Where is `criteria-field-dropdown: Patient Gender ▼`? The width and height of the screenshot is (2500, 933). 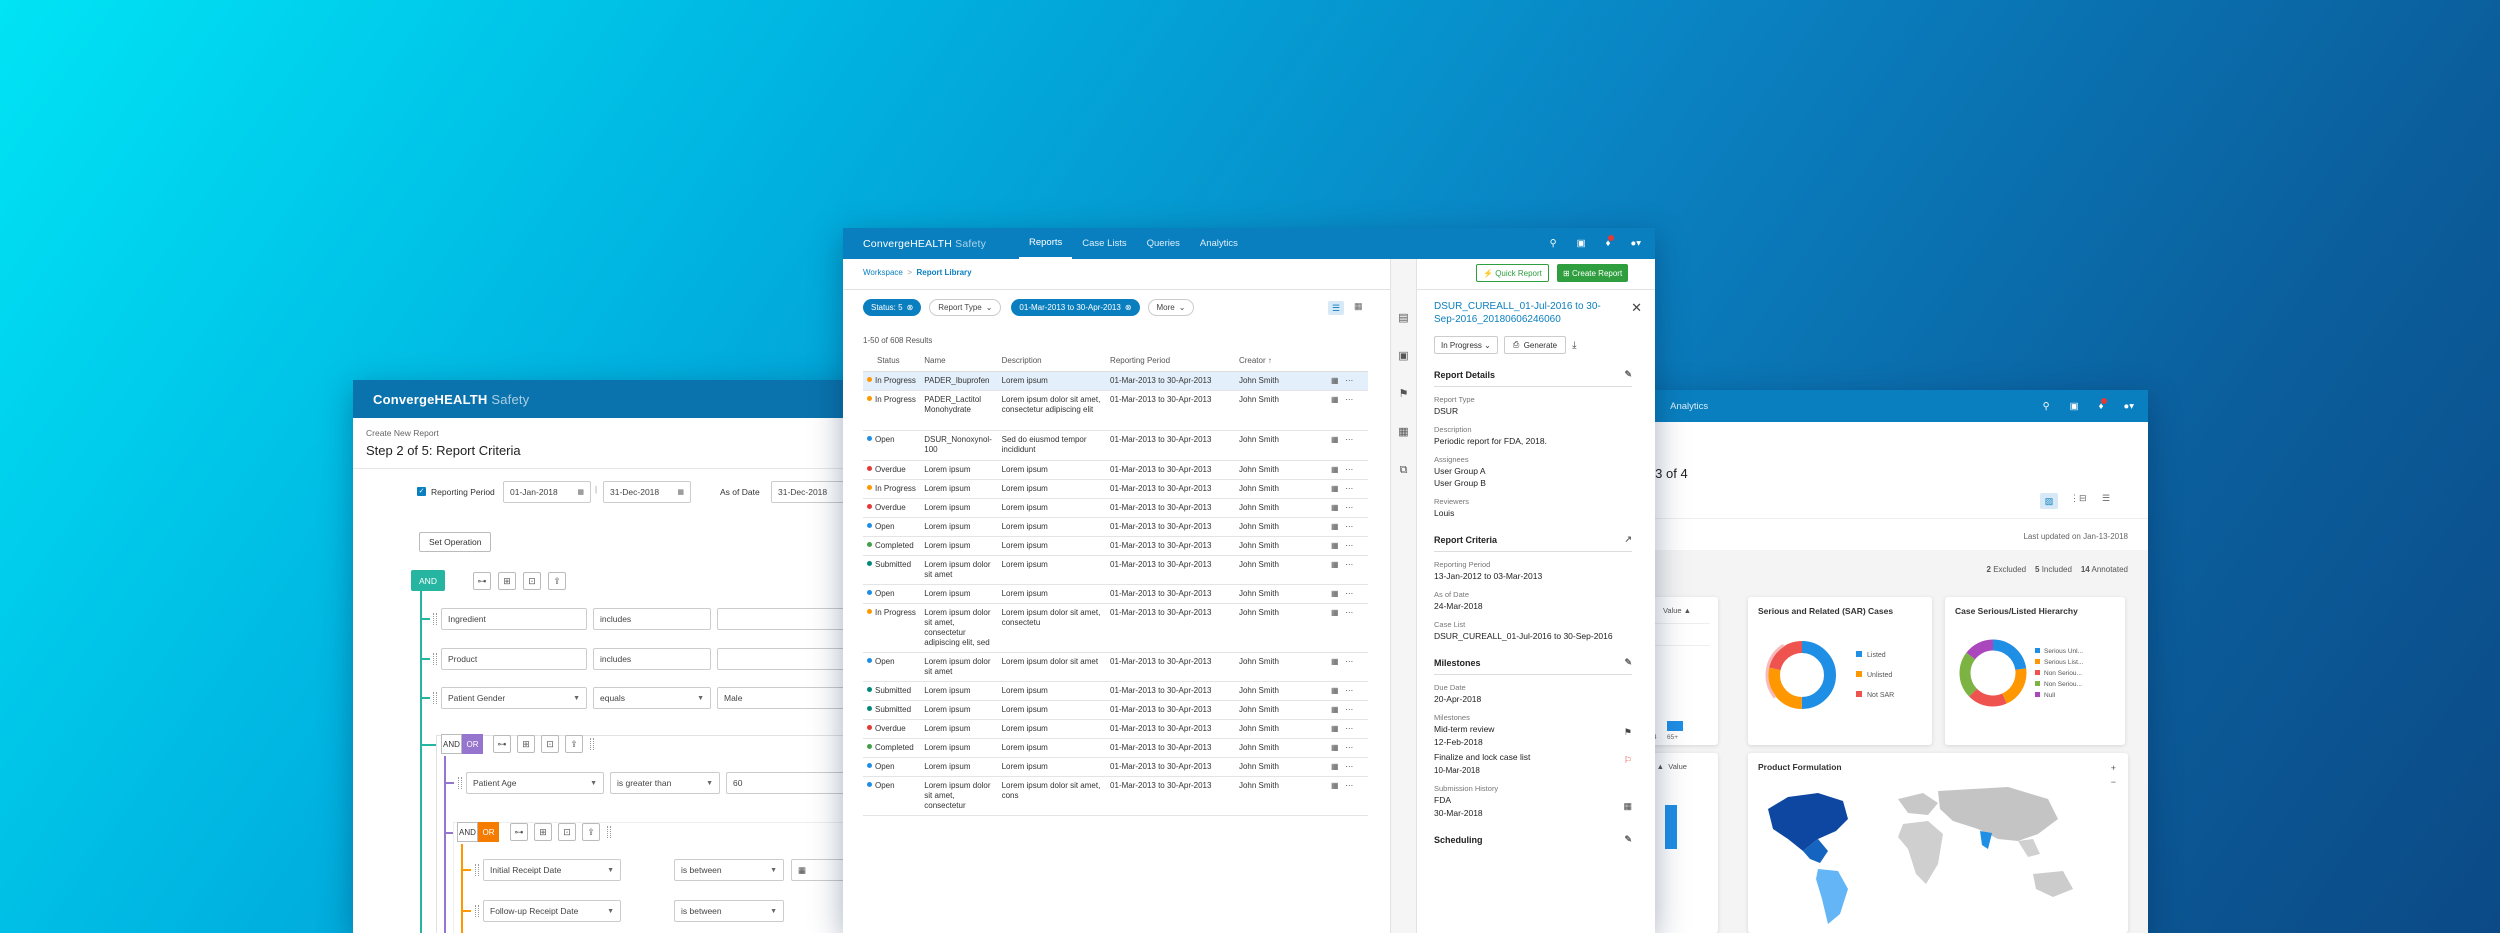 criteria-field-dropdown: Patient Gender ▼ is located at coordinates (514, 698).